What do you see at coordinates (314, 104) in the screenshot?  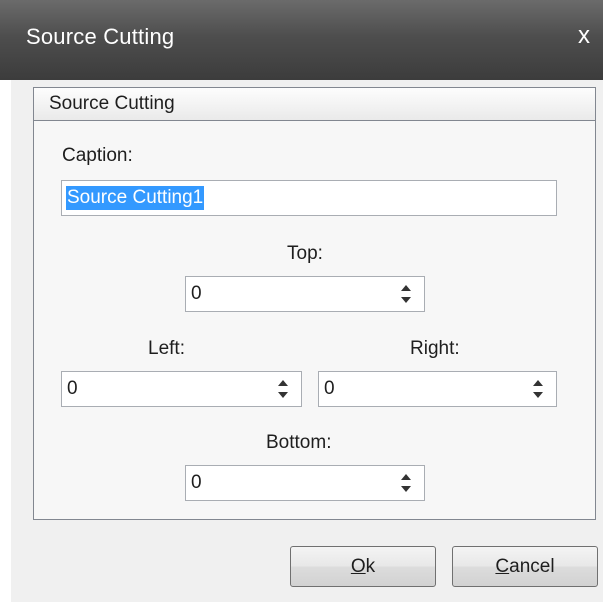 I see `group-header: Source Cutting` at bounding box center [314, 104].